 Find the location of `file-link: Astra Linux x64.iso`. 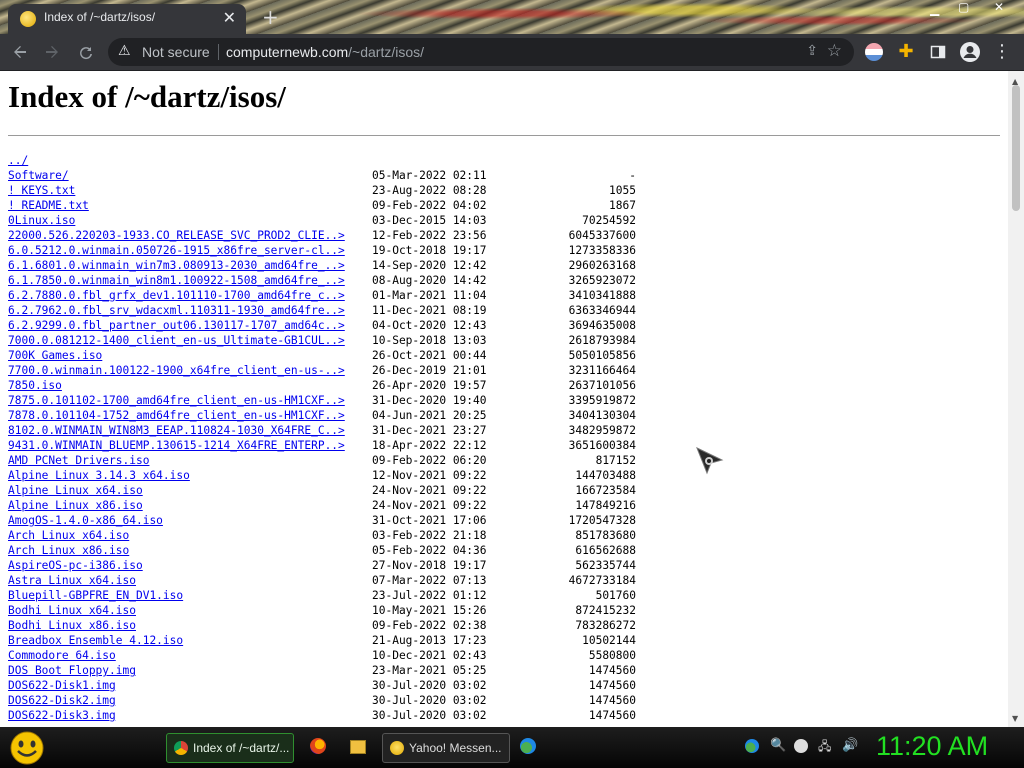

file-link: Astra Linux x64.iso is located at coordinates (72, 580).